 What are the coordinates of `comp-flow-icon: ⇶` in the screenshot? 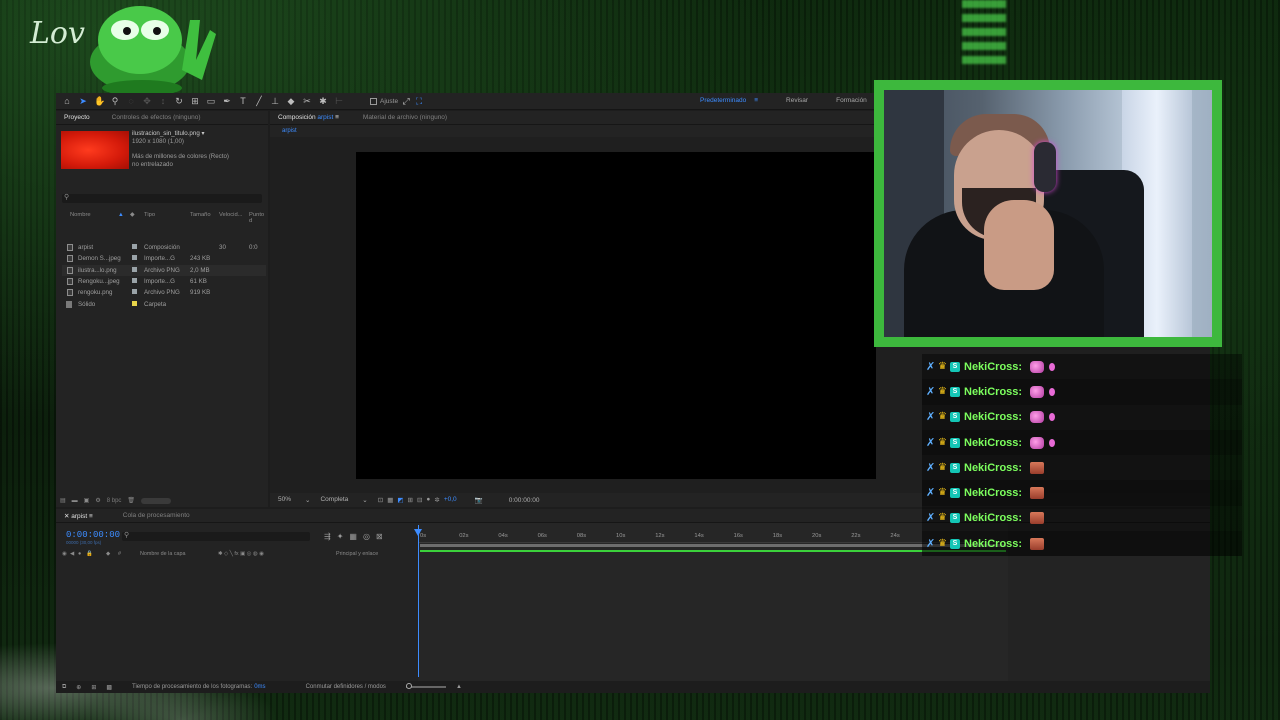 It's located at (327, 536).